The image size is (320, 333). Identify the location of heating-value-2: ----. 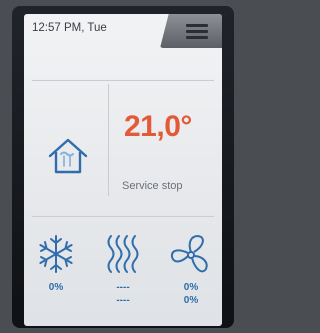
(123, 300).